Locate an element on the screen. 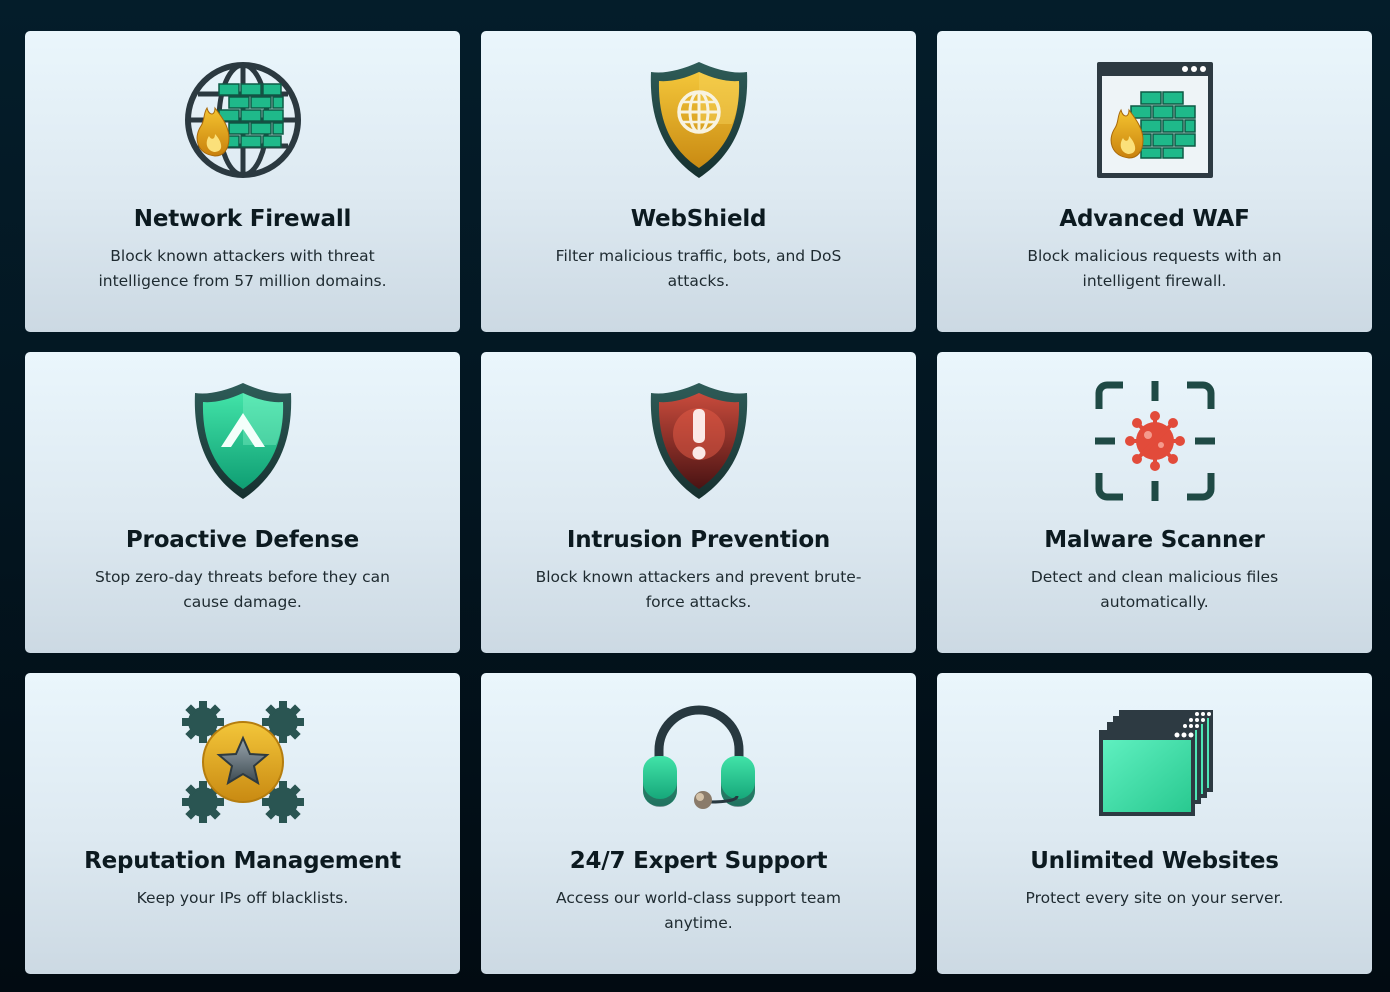 This screenshot has width=1390, height=992. virus-scan-icon is located at coordinates (1155, 441).